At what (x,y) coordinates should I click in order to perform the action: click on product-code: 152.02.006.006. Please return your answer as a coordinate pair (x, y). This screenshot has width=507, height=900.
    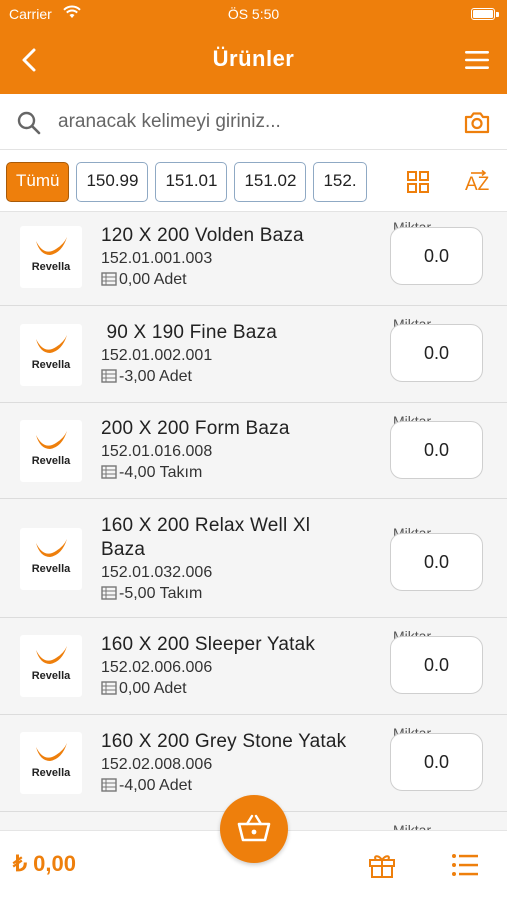
    Looking at the image, I should click on (157, 667).